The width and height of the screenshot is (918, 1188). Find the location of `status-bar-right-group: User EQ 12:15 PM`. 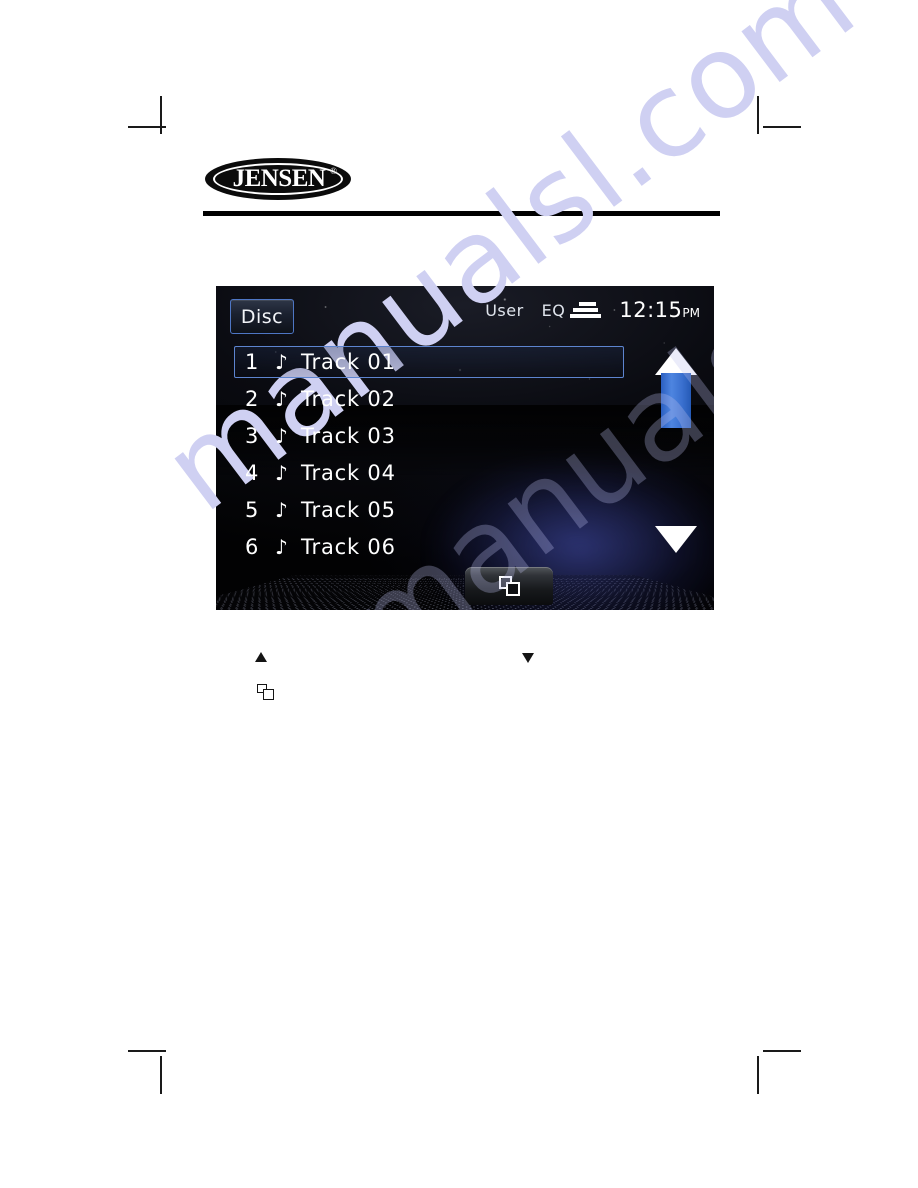

status-bar-right-group: User EQ 12:15 PM is located at coordinates (592, 310).